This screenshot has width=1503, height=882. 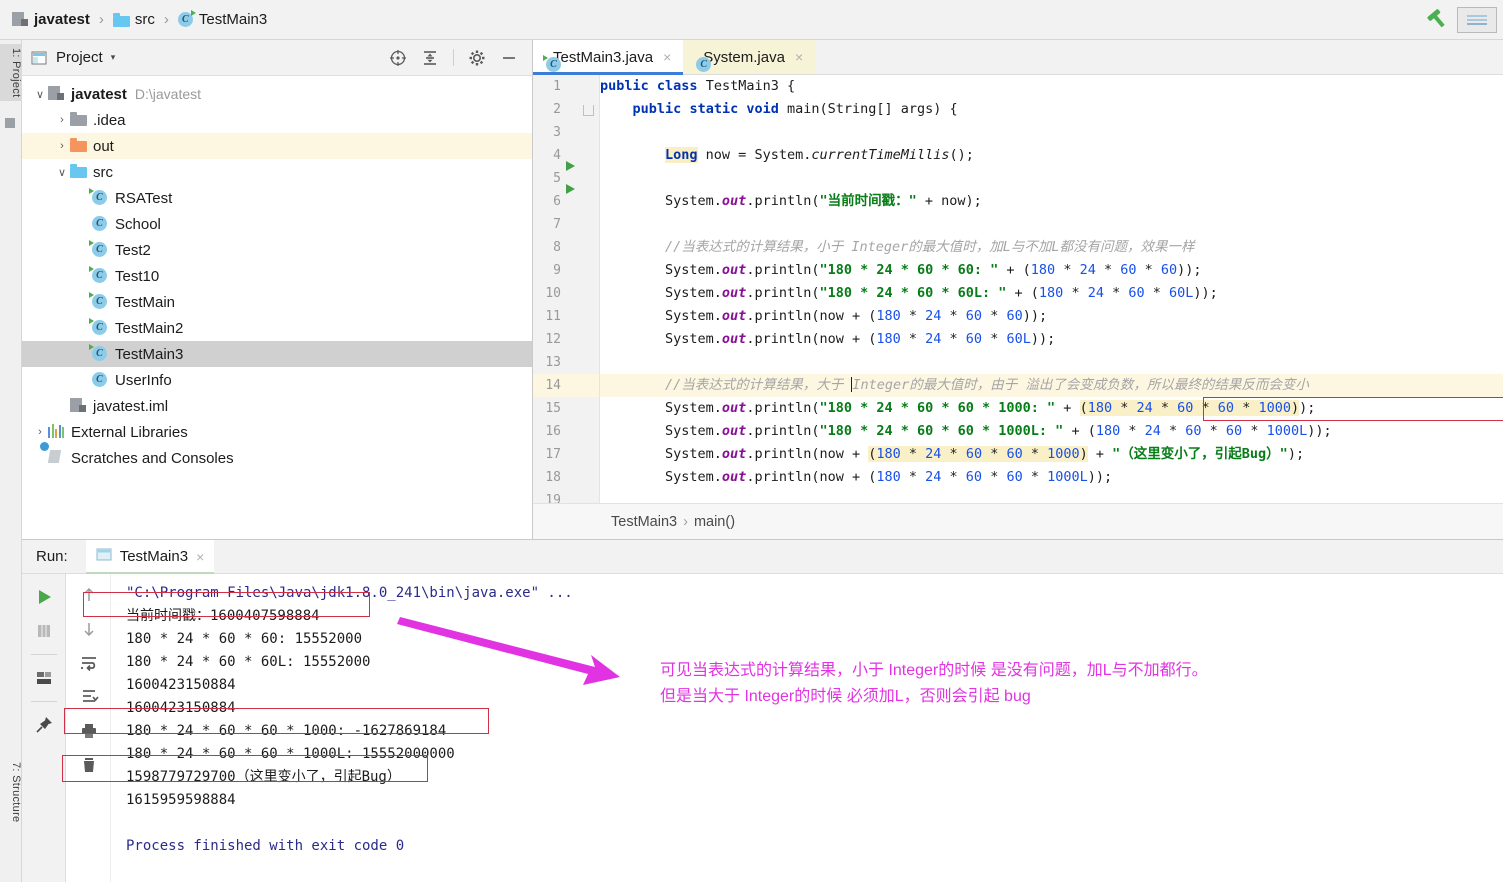 I want to click on tree-item-test10: ›CTest10, so click(x=277, y=276).